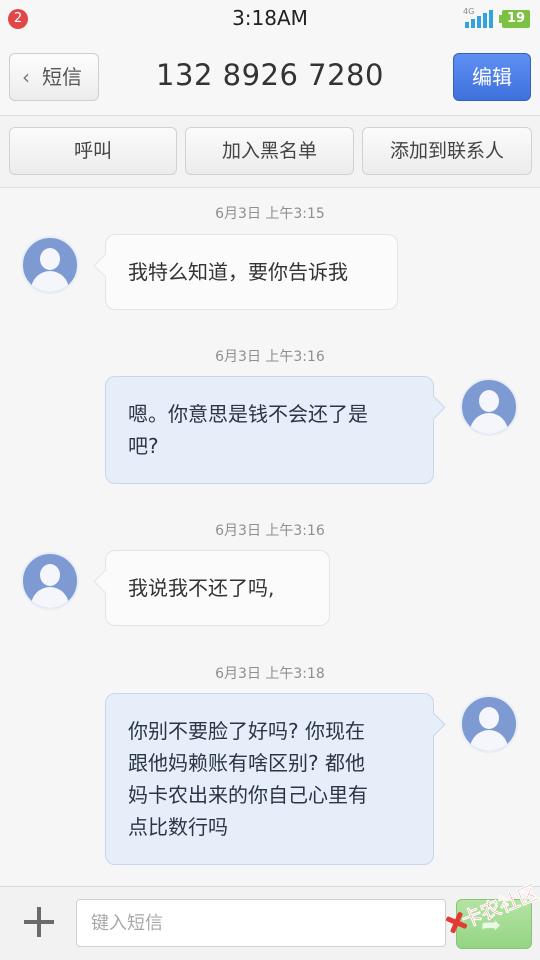 Image resolution: width=540 pixels, height=960 pixels. What do you see at coordinates (39, 922) in the screenshot?
I see `plus-icon` at bounding box center [39, 922].